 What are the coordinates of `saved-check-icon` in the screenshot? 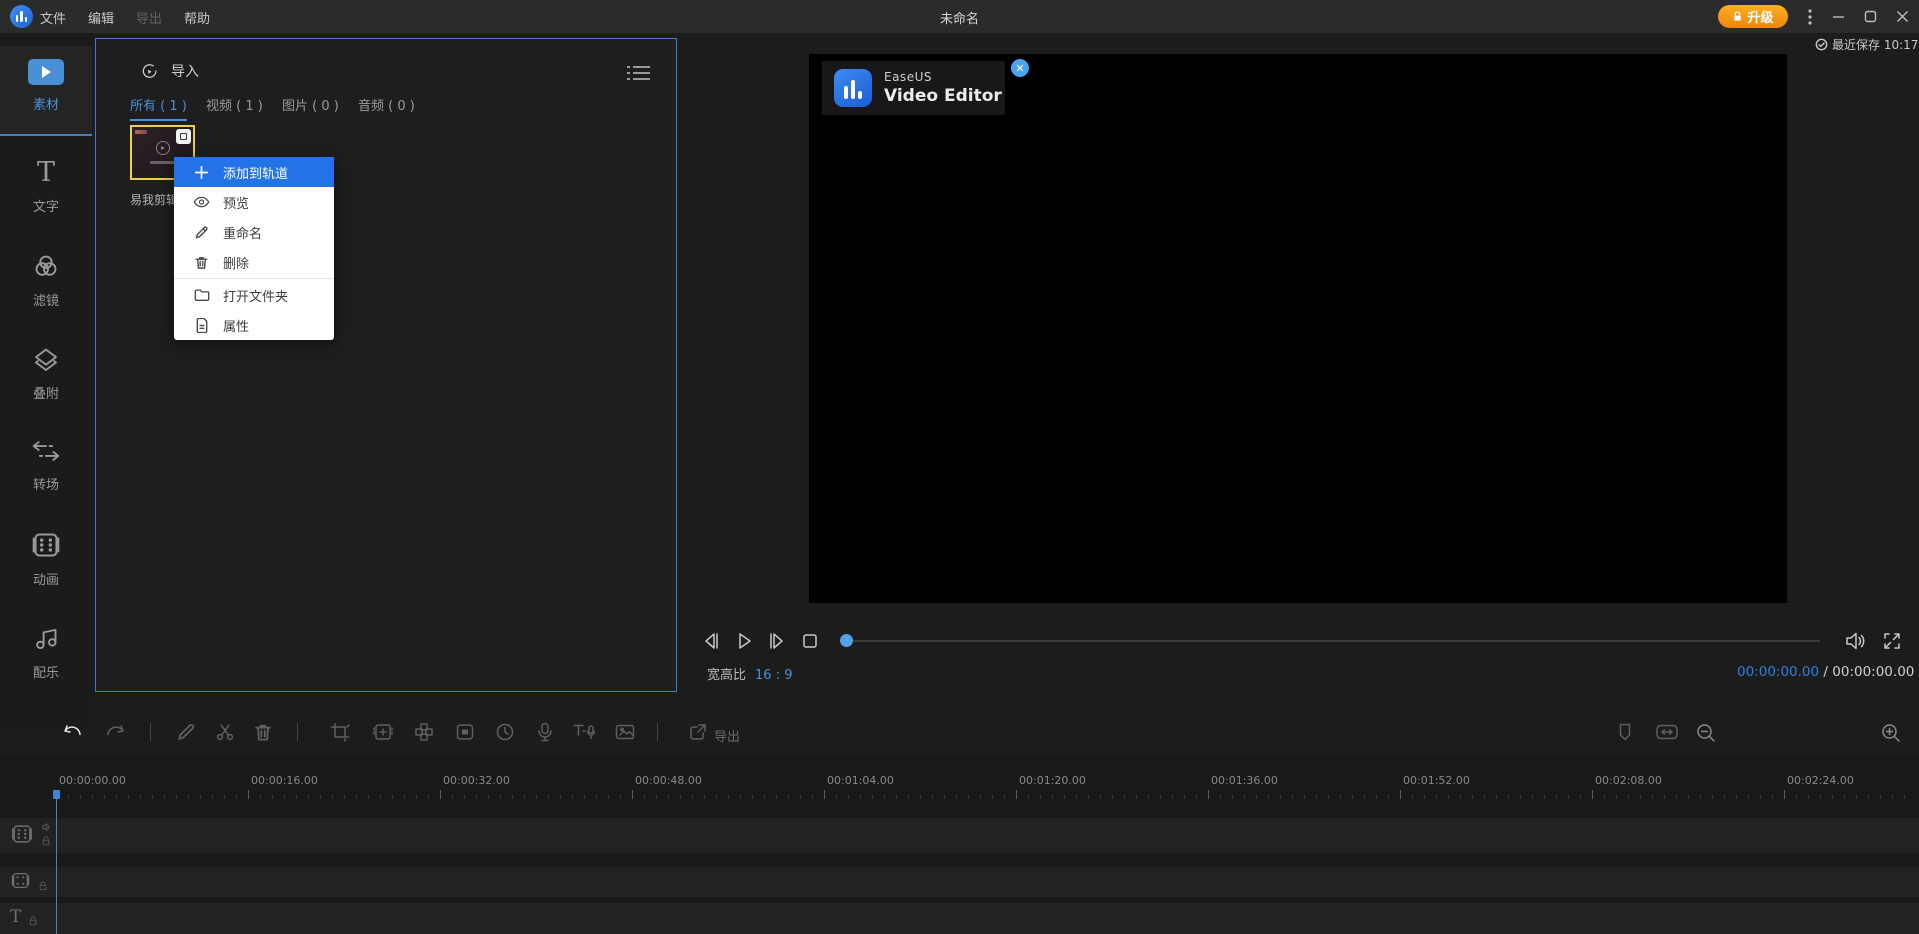 It's located at (1821, 44).